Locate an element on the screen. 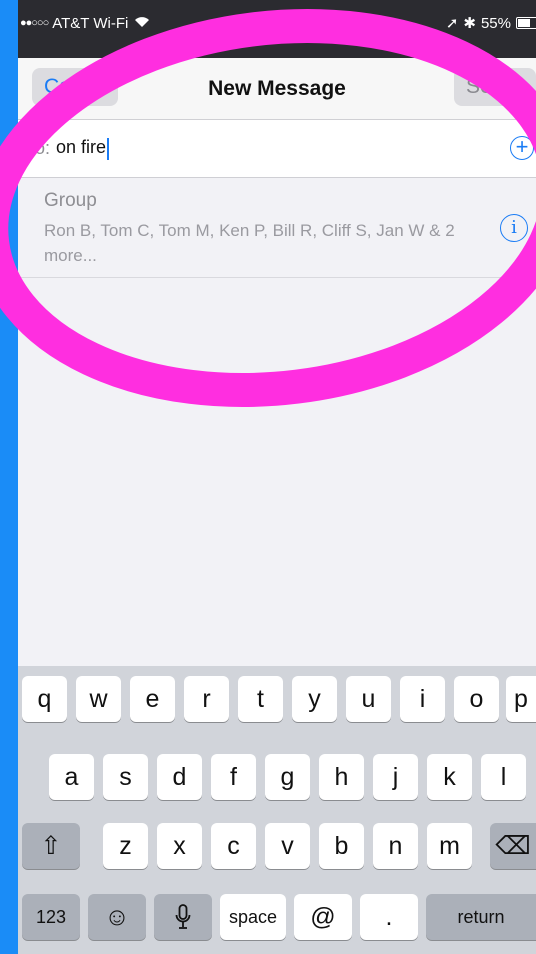 Image resolution: width=536 pixels, height=954 pixels. status-bar: ●●○○○ AT&T Wi-Fi ➚ ✱ 55% is located at coordinates (277, 29).